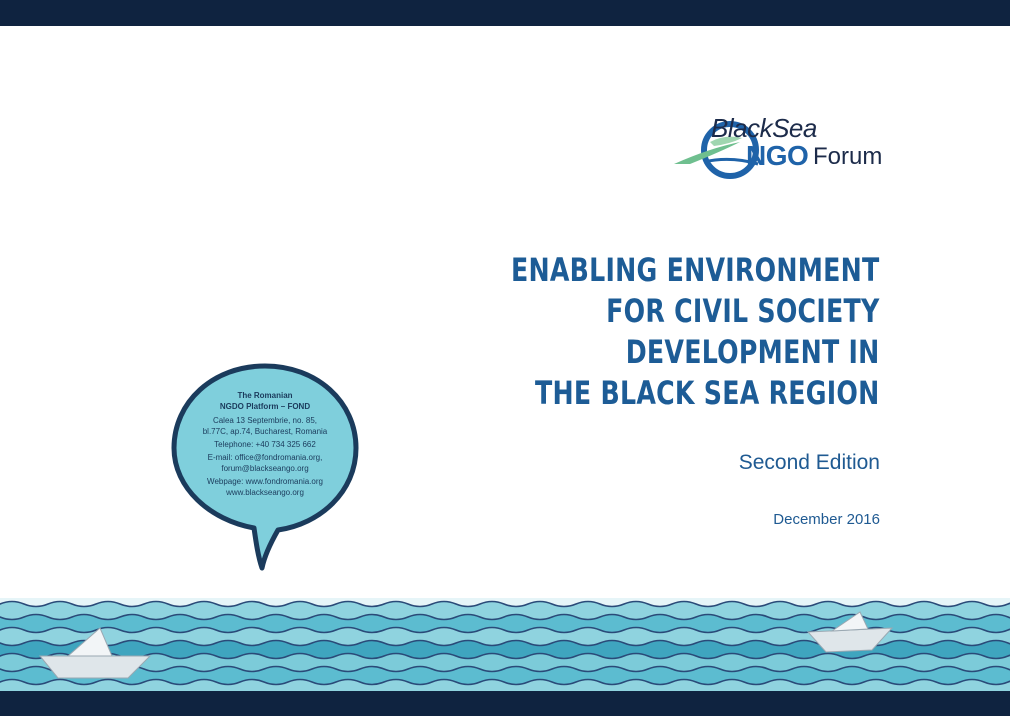  What do you see at coordinates (809, 462) in the screenshot?
I see `edition-label: Second Edition` at bounding box center [809, 462].